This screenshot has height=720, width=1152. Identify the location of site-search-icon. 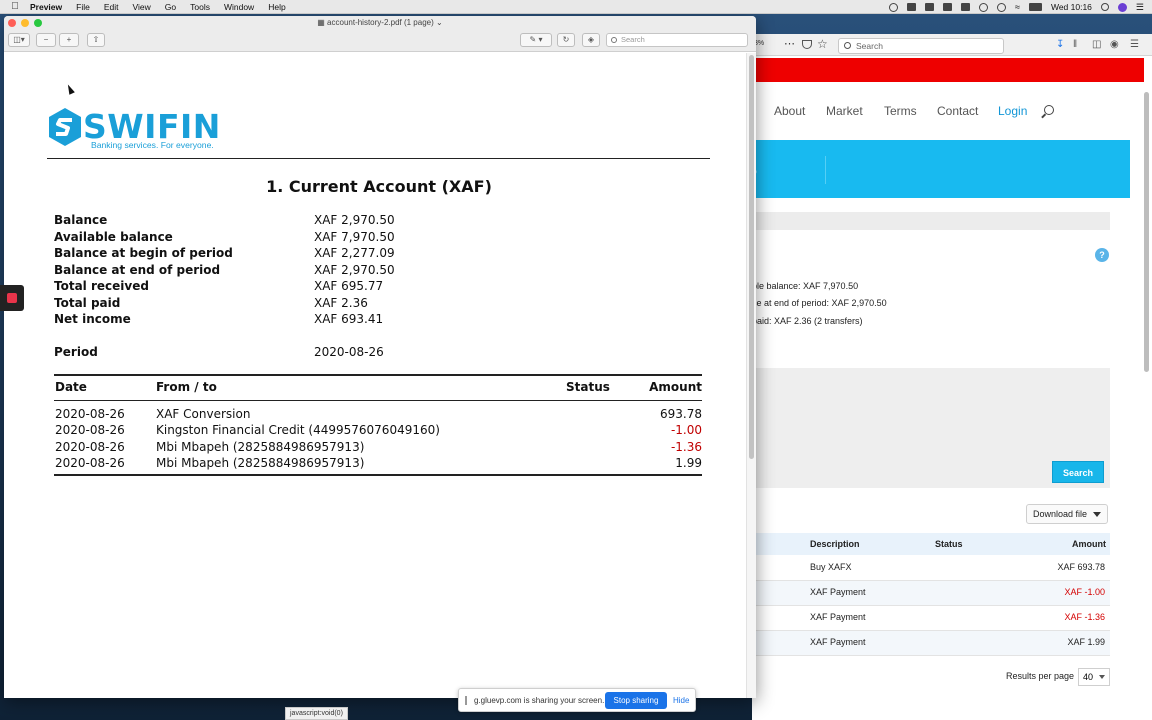
(1049, 110).